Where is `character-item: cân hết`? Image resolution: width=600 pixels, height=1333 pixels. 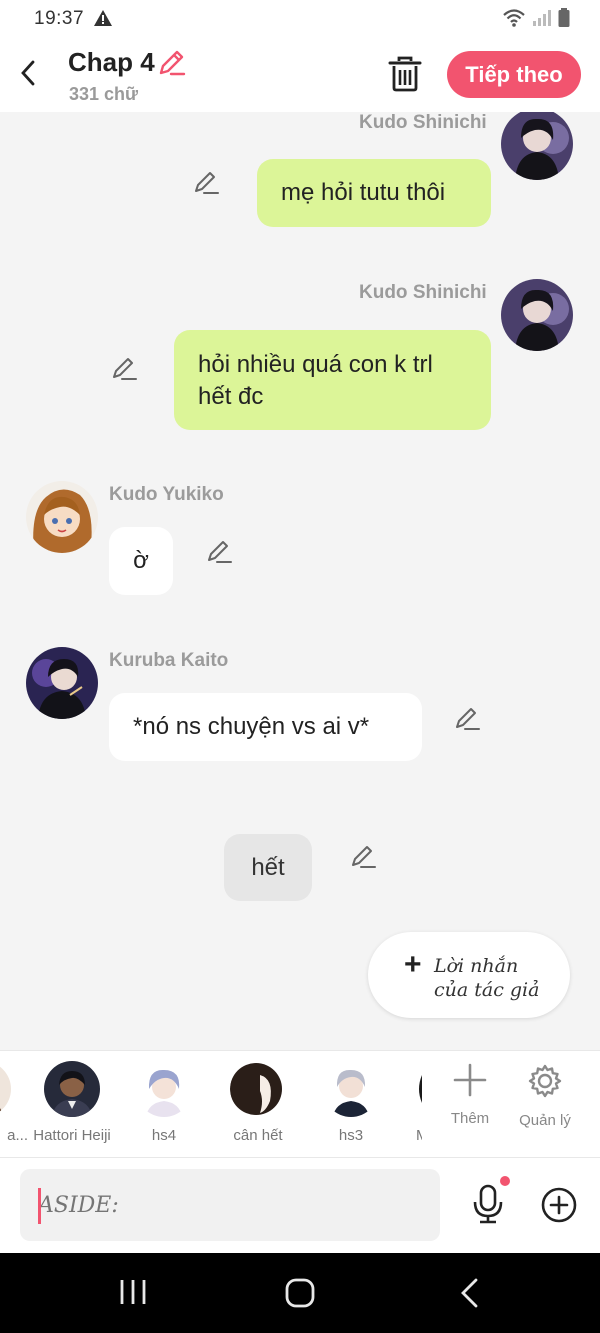
character-item: cân hết is located at coordinates (258, 1102).